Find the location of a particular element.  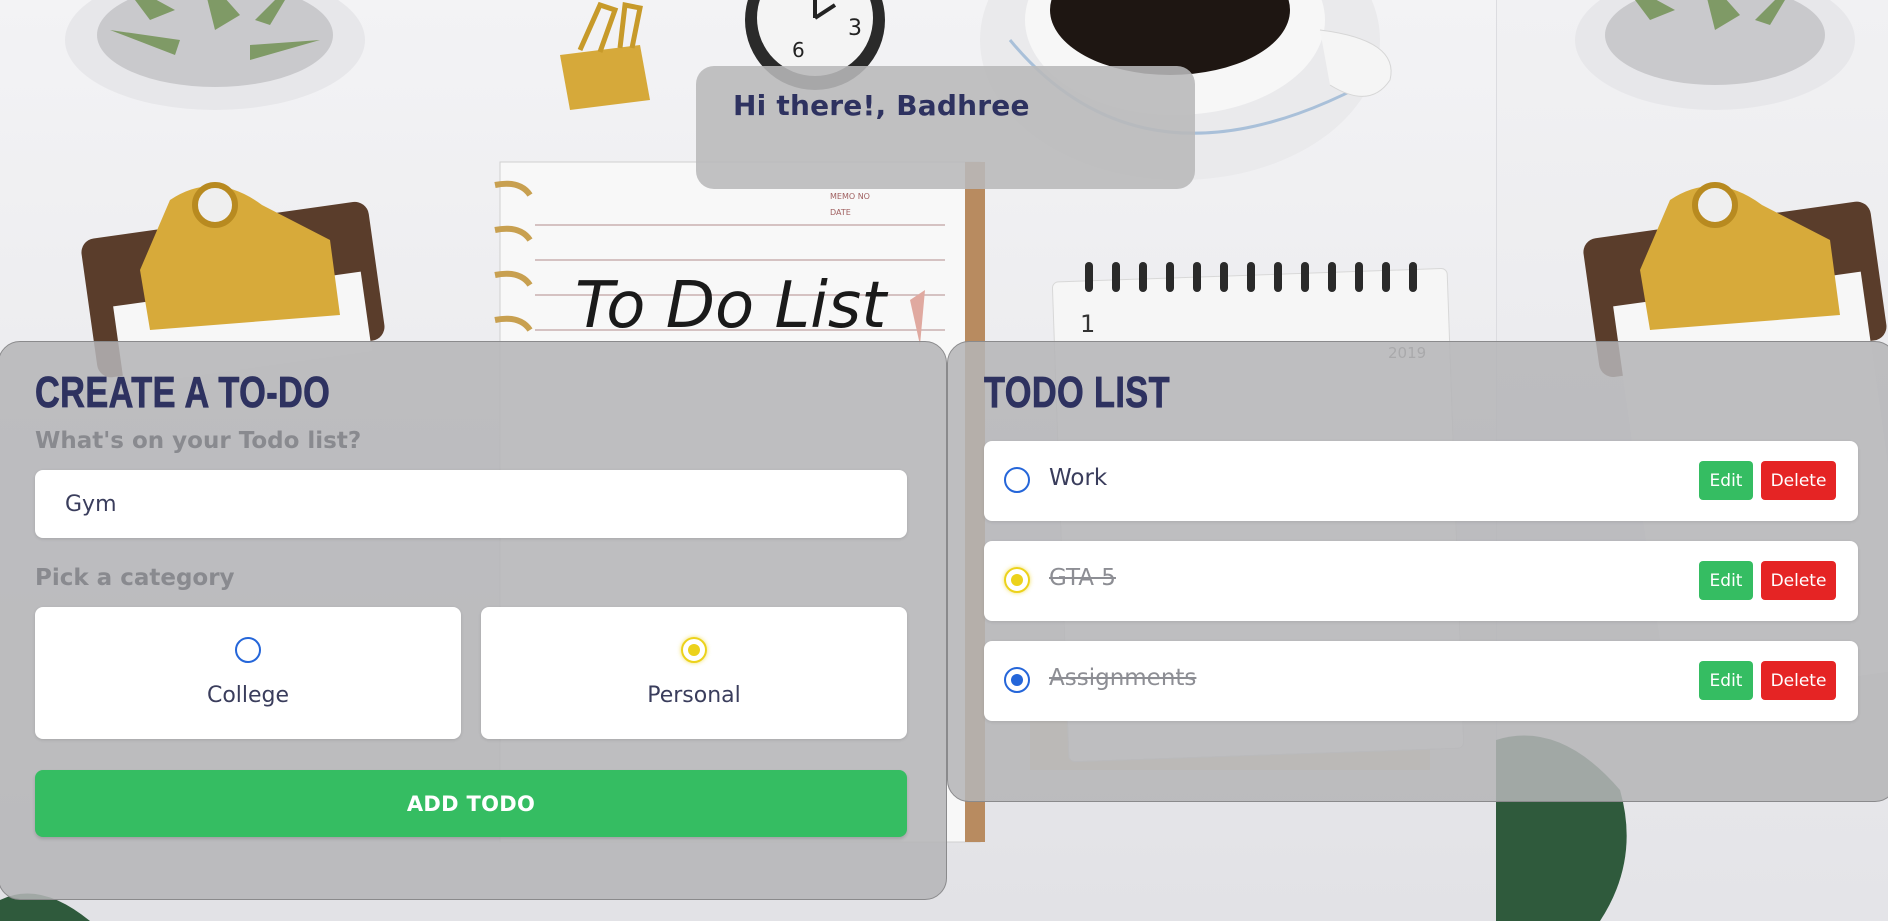

svg-text: 3 is located at coordinates (855, 28).